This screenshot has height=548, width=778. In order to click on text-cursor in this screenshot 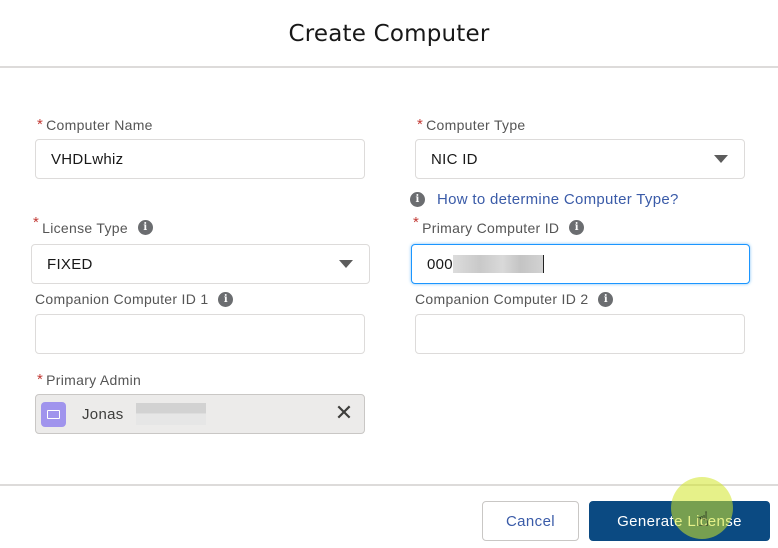, I will do `click(543, 264)`.